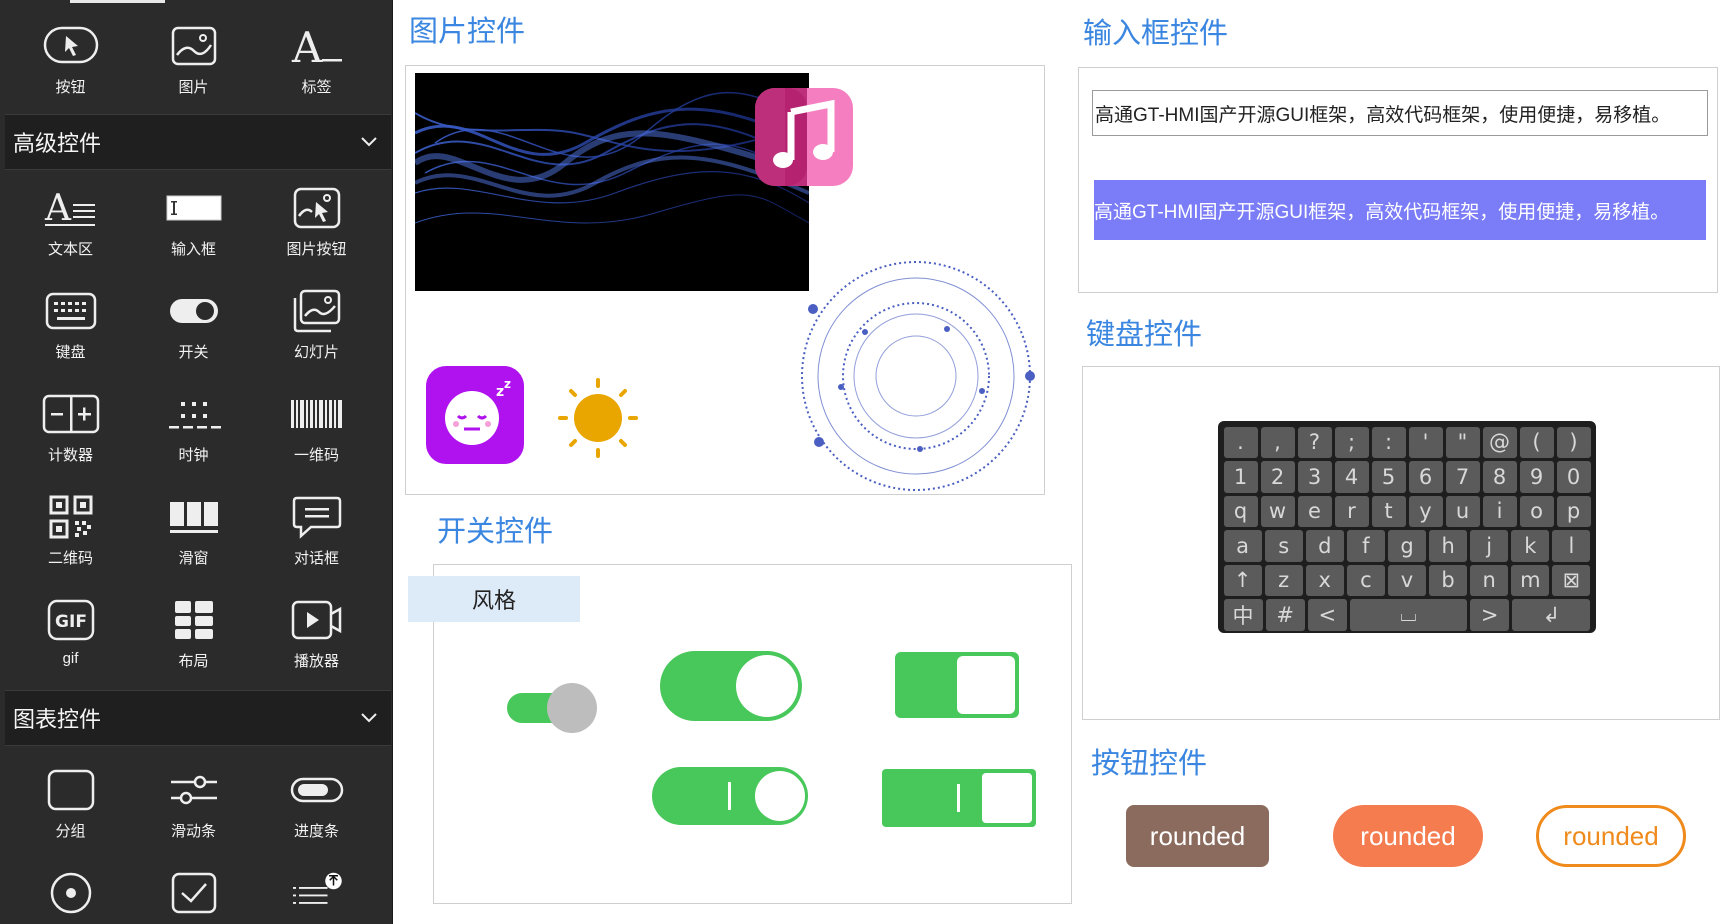  Describe the element at coordinates (1462, 442) in the screenshot. I see `keyboard-key: "` at that location.